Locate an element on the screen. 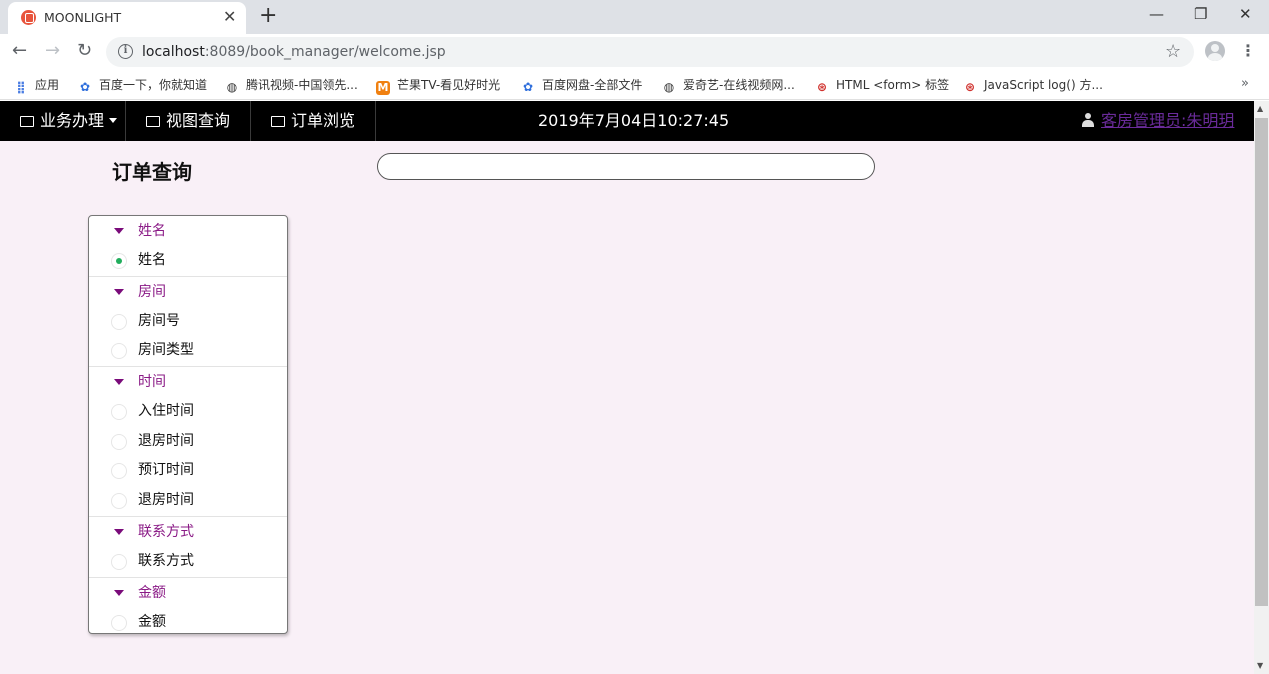 Image resolution: width=1269 pixels, height=674 pixels. group-header-name: 姓名 is located at coordinates (188, 231).